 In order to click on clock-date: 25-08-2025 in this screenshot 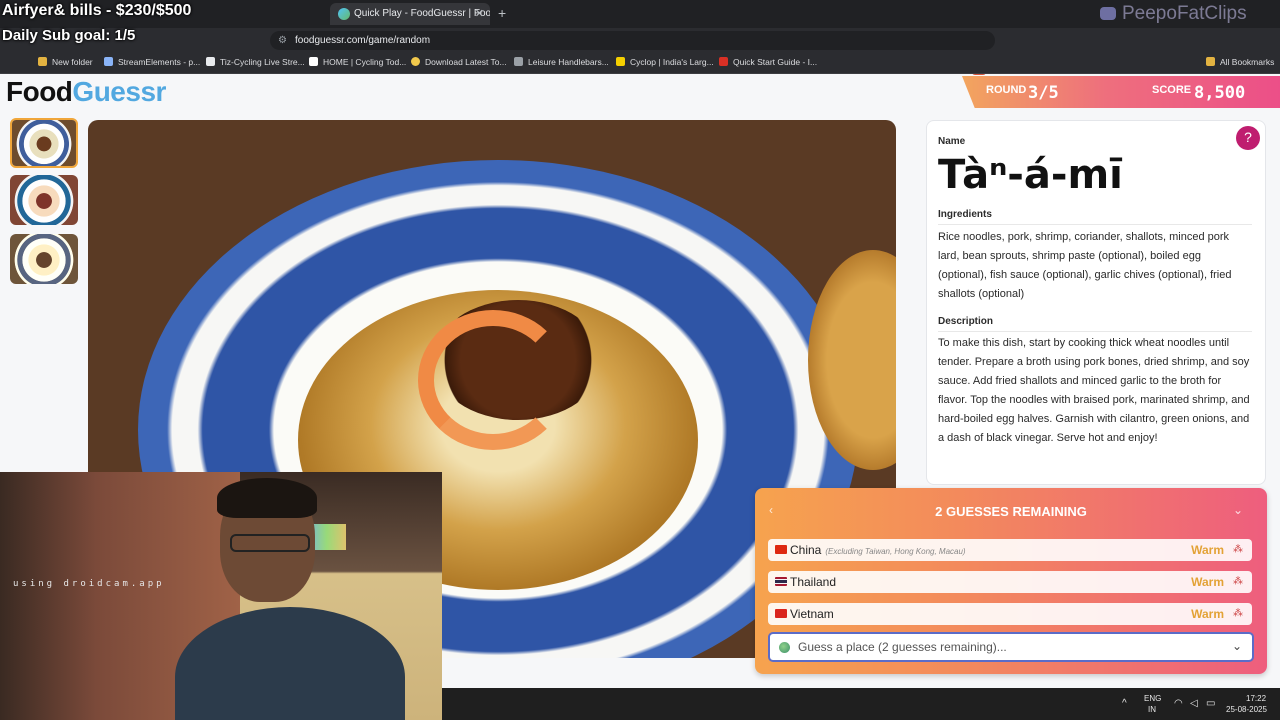, I will do `click(1246, 709)`.